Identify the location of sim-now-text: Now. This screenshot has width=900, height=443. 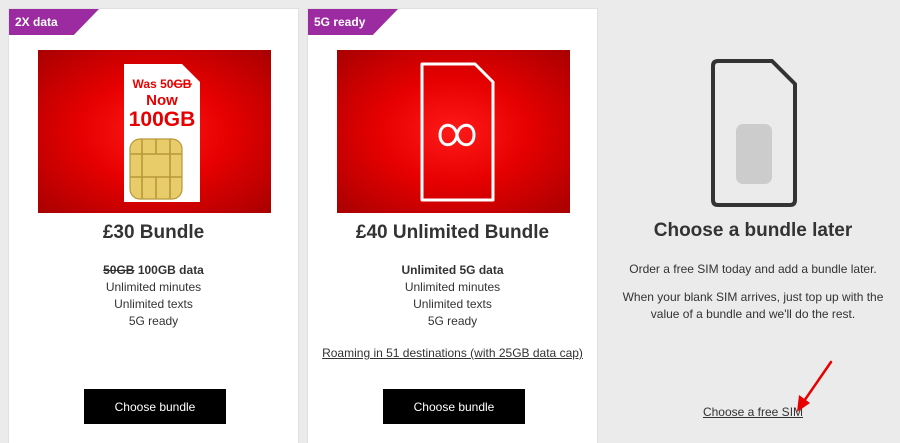
(162, 100).